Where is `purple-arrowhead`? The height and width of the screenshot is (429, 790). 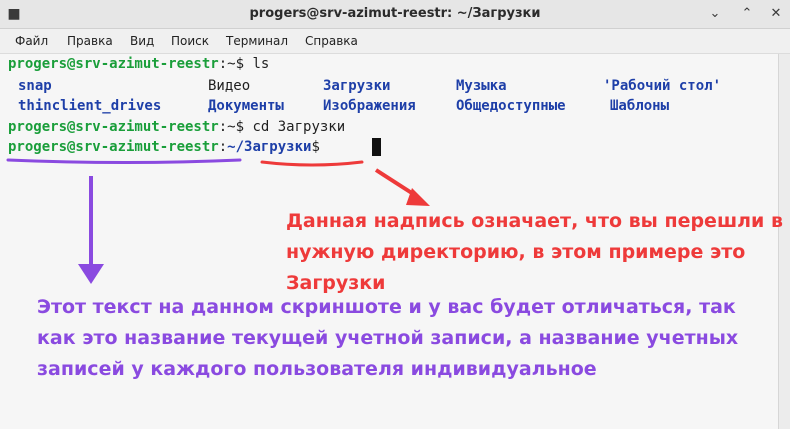 purple-arrowhead is located at coordinates (91, 274).